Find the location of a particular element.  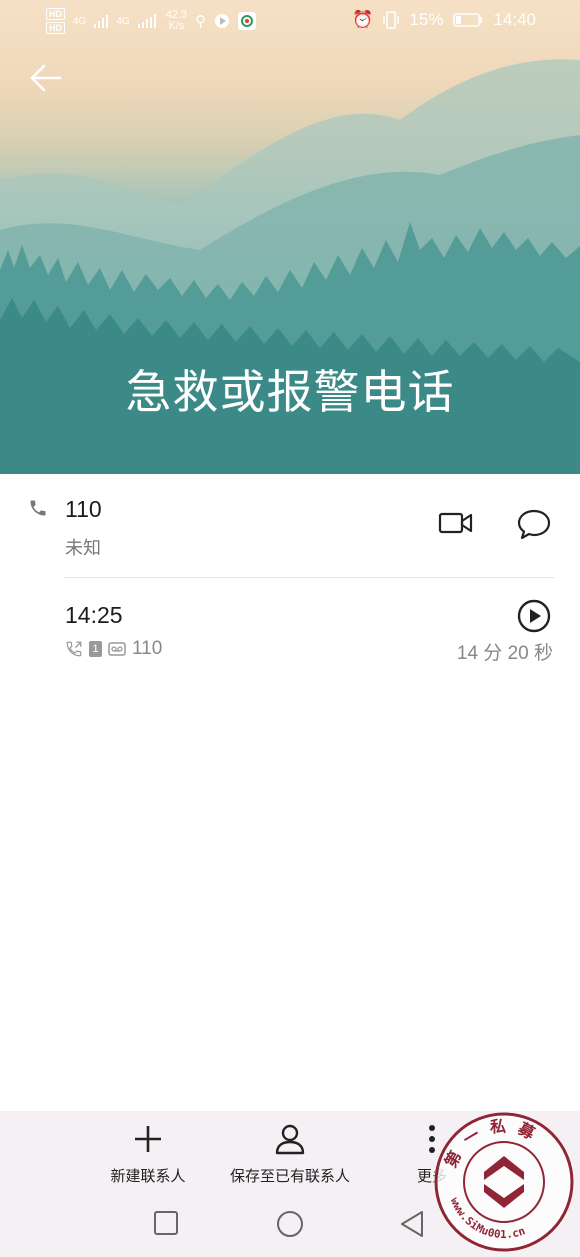

network-speed: 42.3 K/s is located at coordinates (176, 21).